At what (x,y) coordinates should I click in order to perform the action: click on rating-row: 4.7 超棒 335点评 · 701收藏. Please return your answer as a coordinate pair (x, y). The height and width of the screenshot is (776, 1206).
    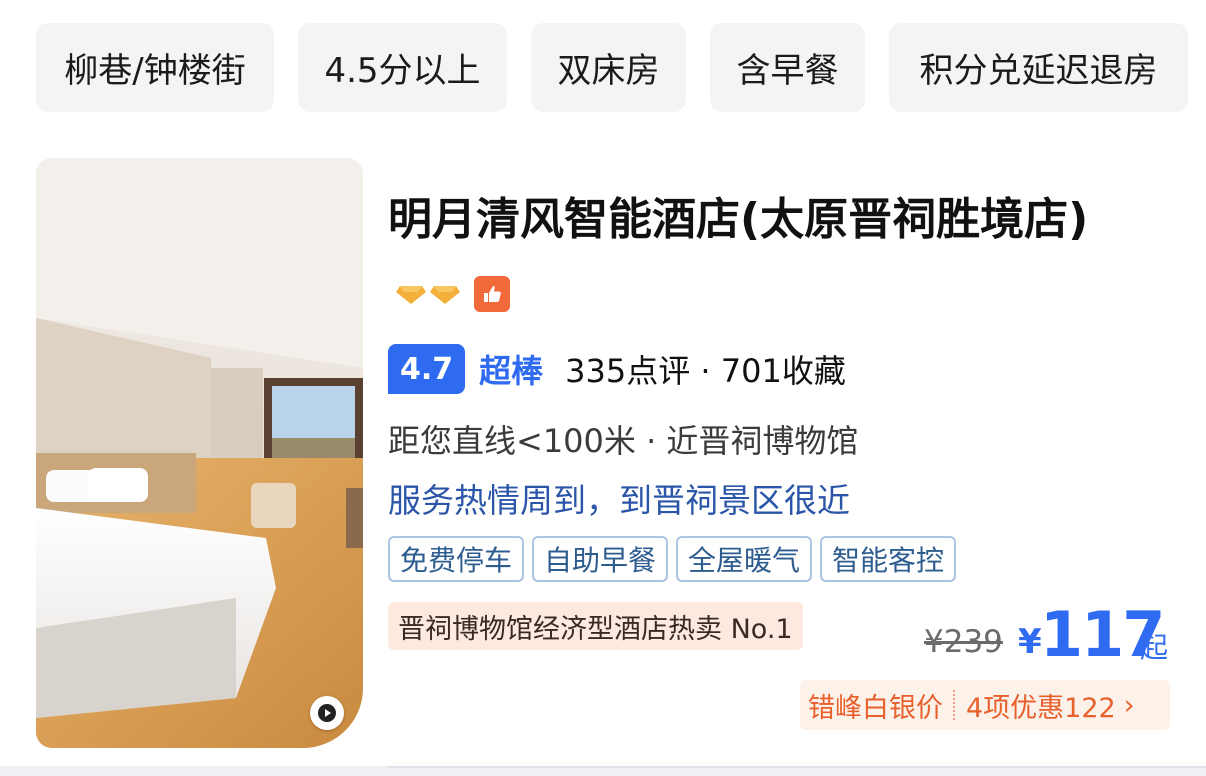
    Looking at the image, I should click on (617, 369).